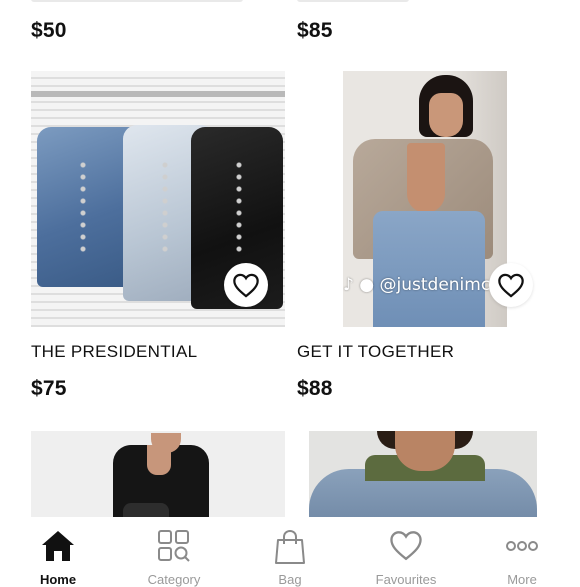 The width and height of the screenshot is (580, 587). Describe the element at coordinates (158, 477) in the screenshot. I see `product-image-black-blazer` at that location.